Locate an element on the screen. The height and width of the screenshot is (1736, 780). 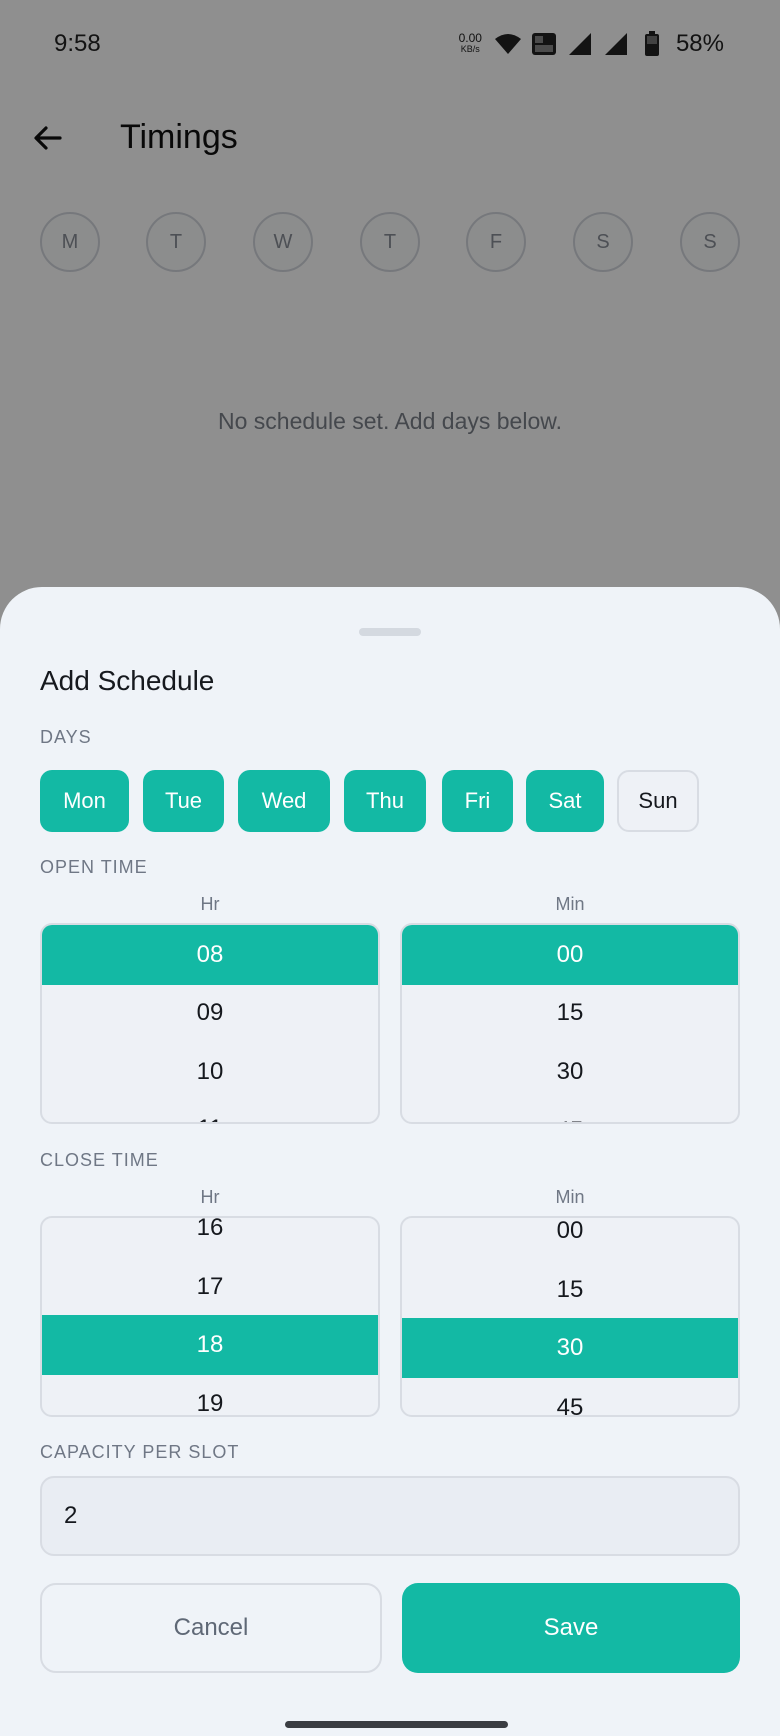
capacity-input: 2 is located at coordinates (390, 1516).